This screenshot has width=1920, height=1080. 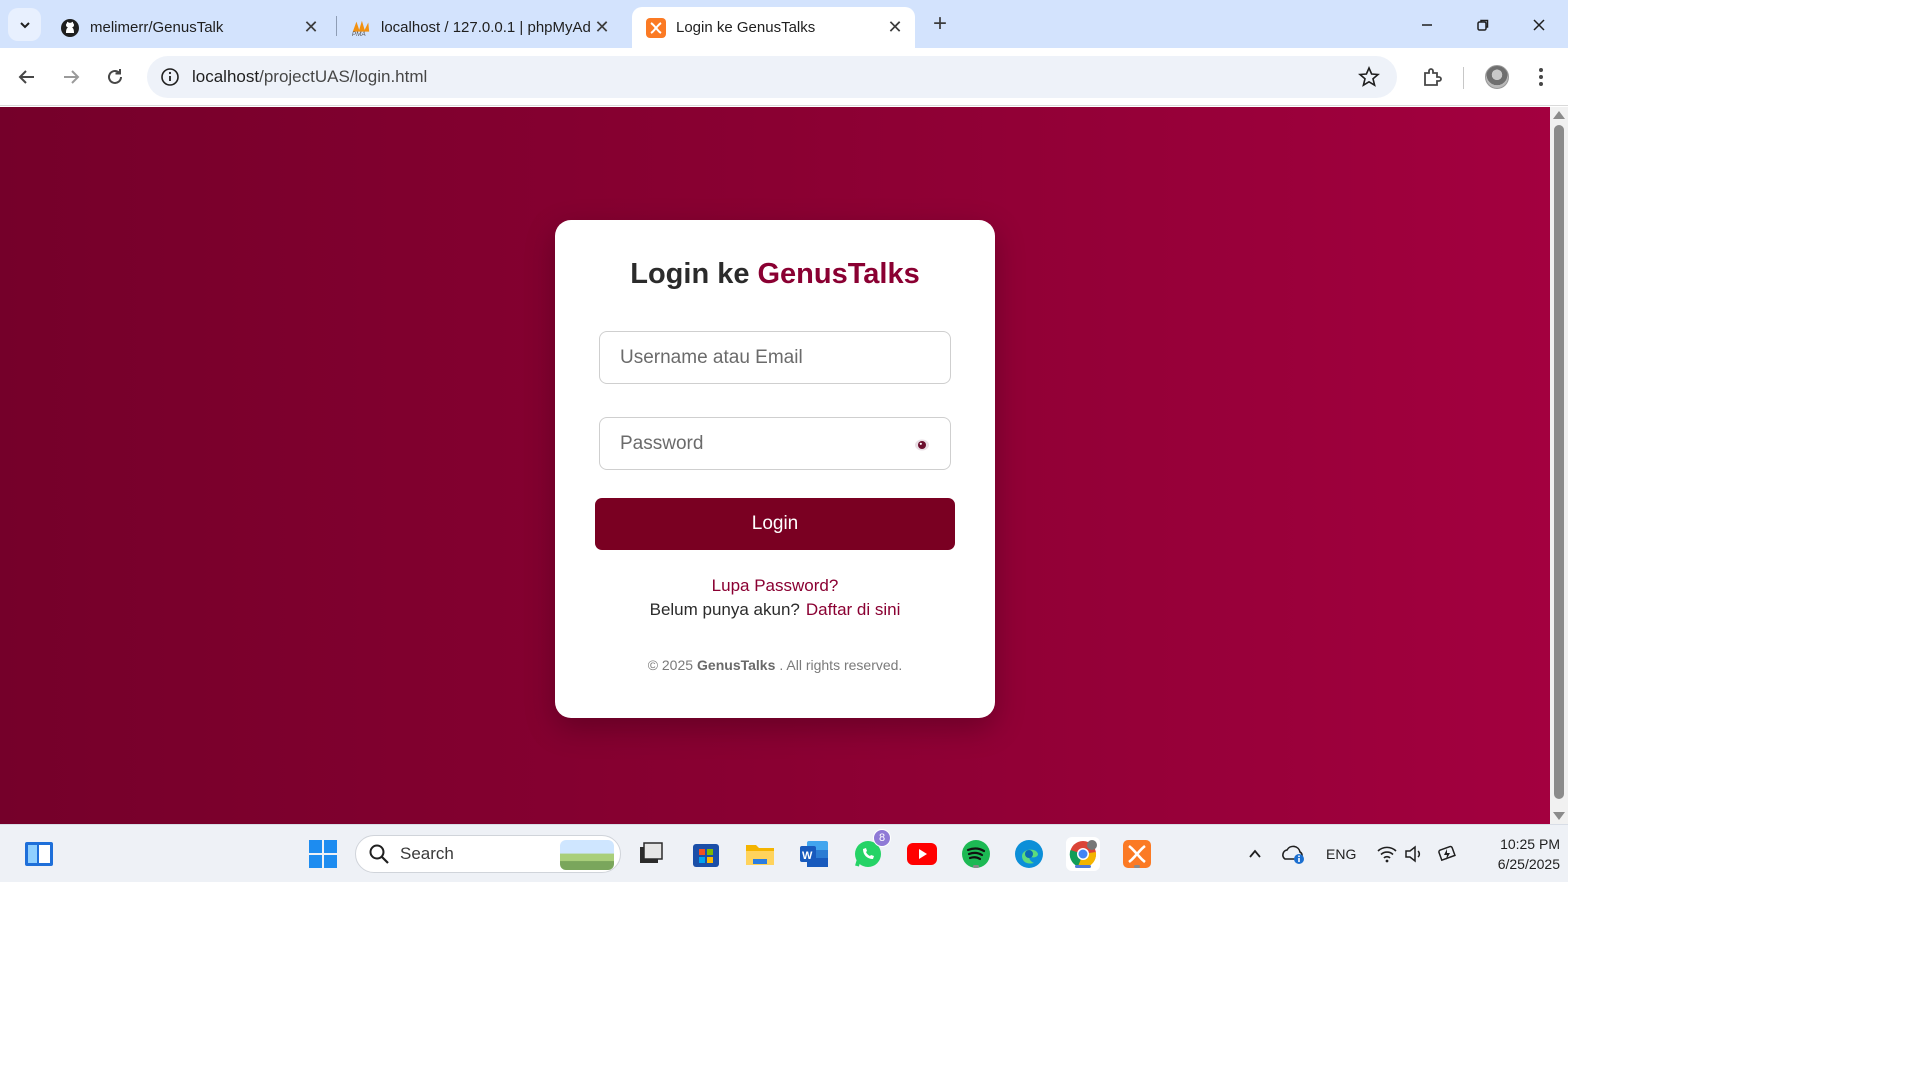 I want to click on chevron-up-icon, so click(x=1255, y=853).